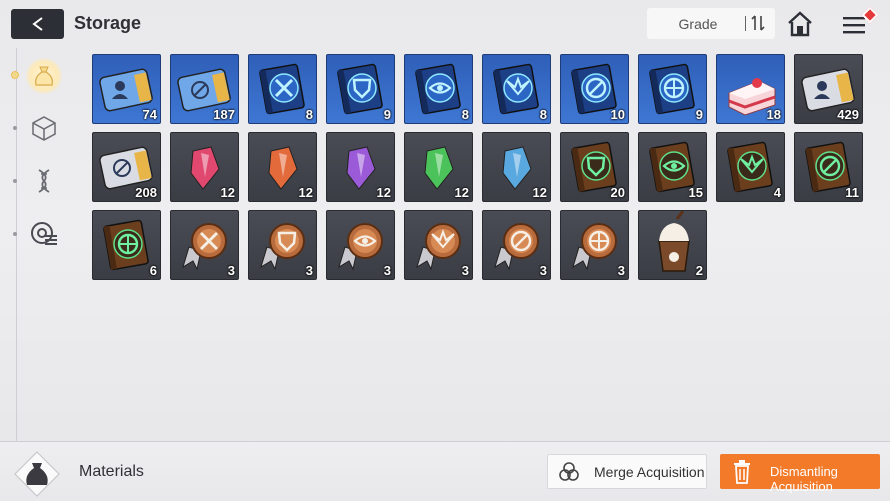  Describe the element at coordinates (828, 89) in the screenshot. I see `item-slot: 429` at that location.